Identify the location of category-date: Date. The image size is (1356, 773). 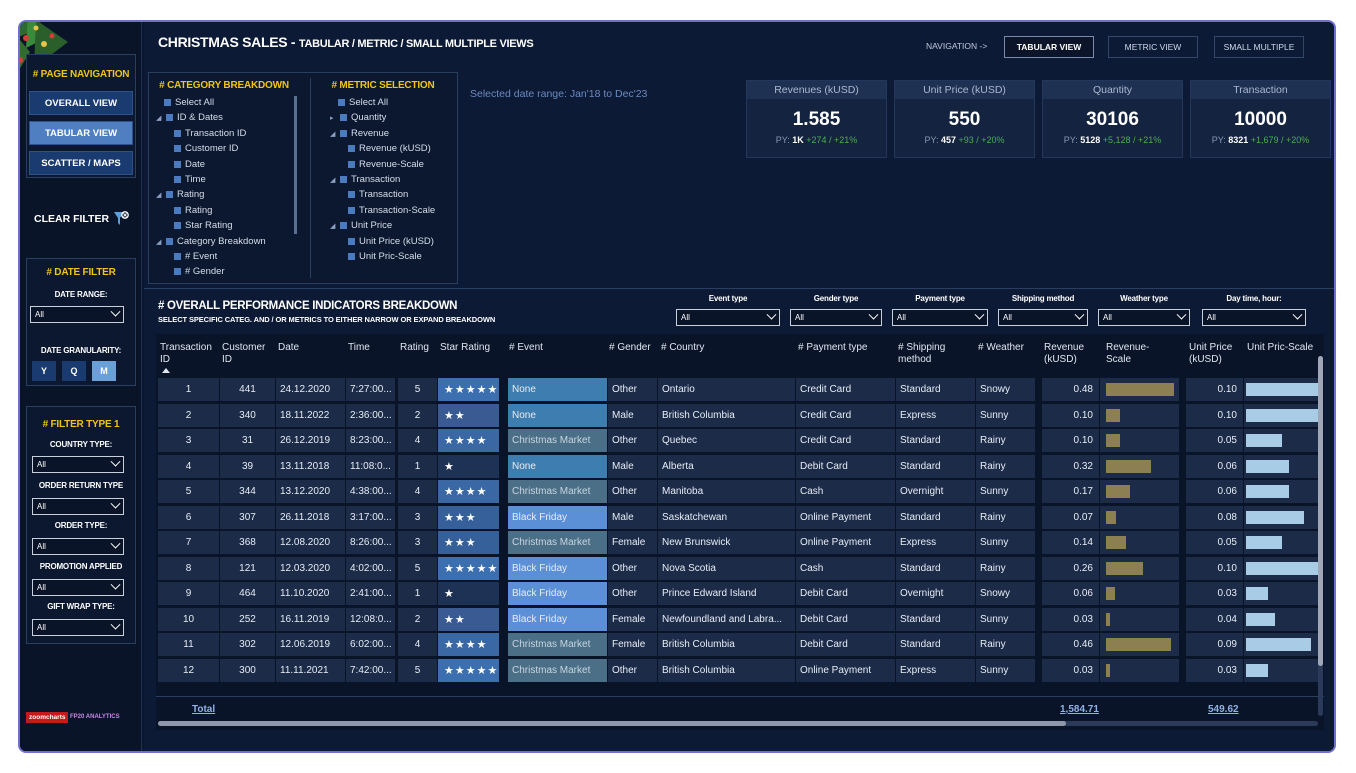
(189, 164).